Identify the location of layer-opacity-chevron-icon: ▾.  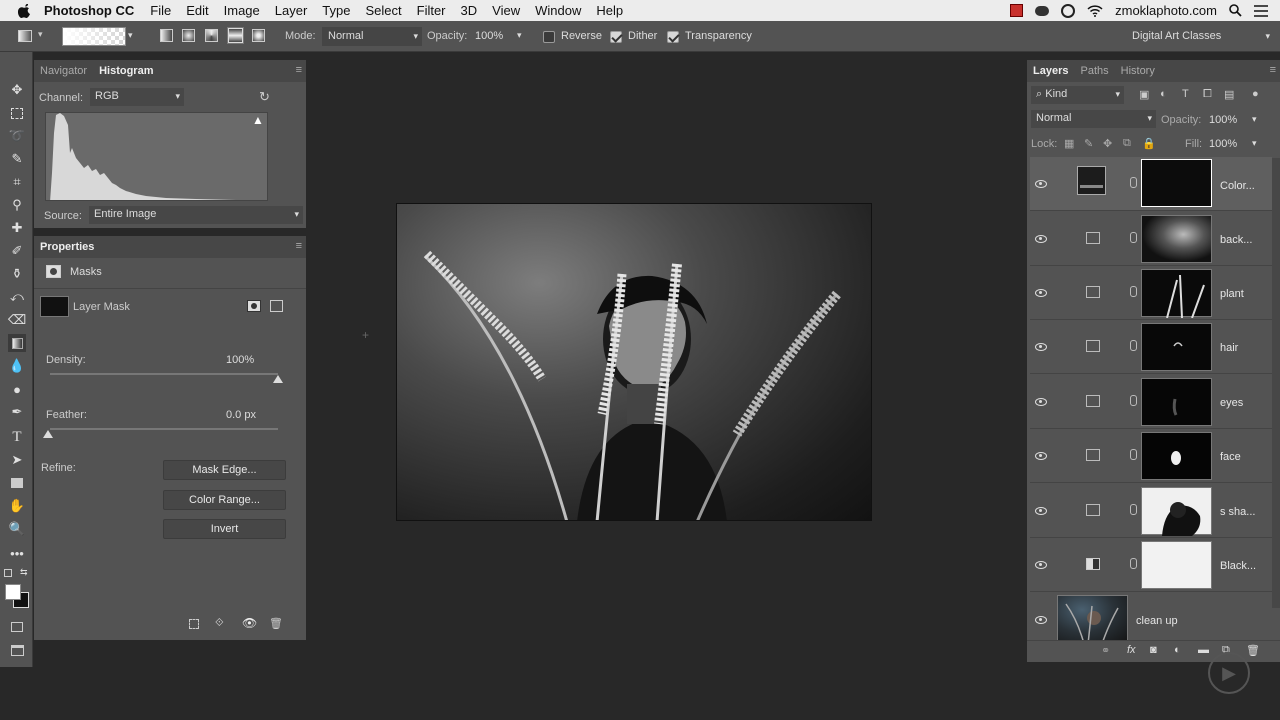
(1254, 119).